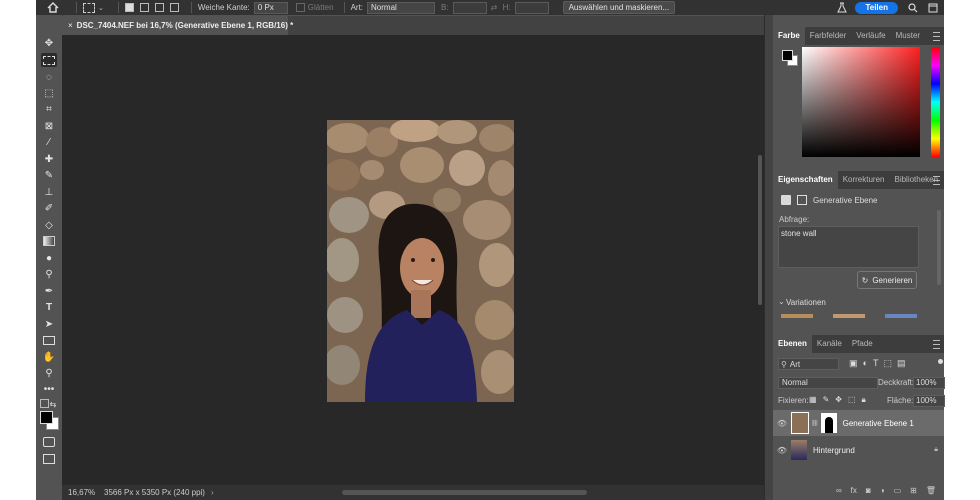  I want to click on flask-icon, so click(842, 7).